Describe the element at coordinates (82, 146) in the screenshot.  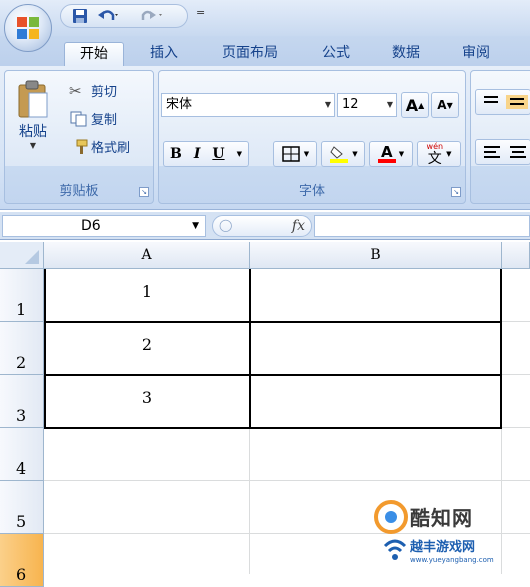
I see `format-painter-icon` at that location.